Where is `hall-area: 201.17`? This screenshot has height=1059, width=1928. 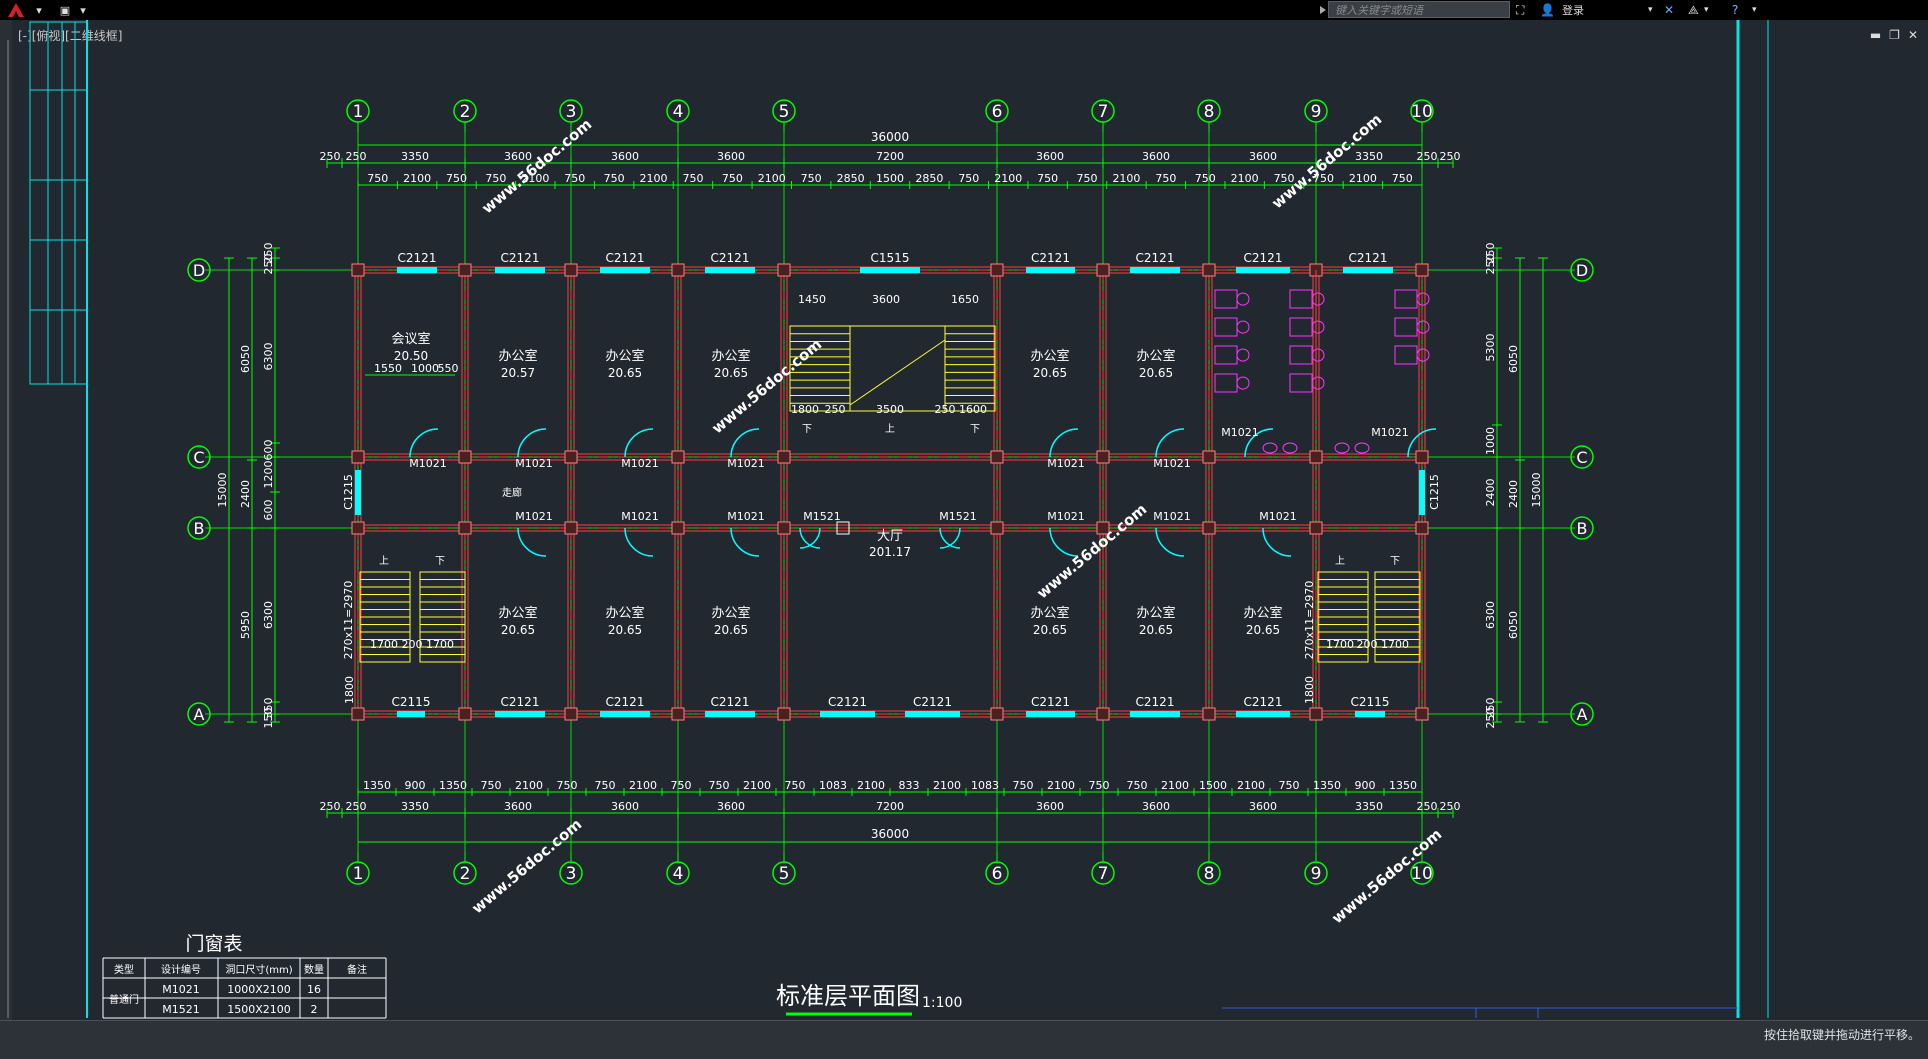
hall-area: 201.17 is located at coordinates (890, 552).